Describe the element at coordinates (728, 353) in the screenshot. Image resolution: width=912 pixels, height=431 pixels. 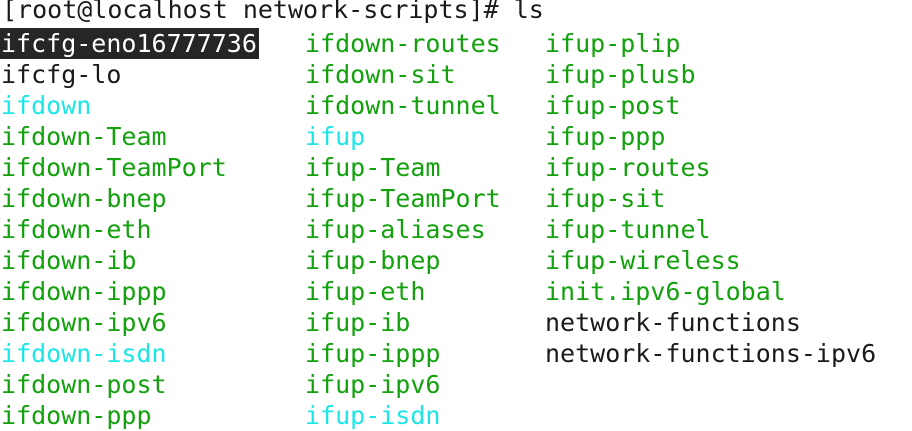
I see `file-entry: network-functions-ipv6` at that location.